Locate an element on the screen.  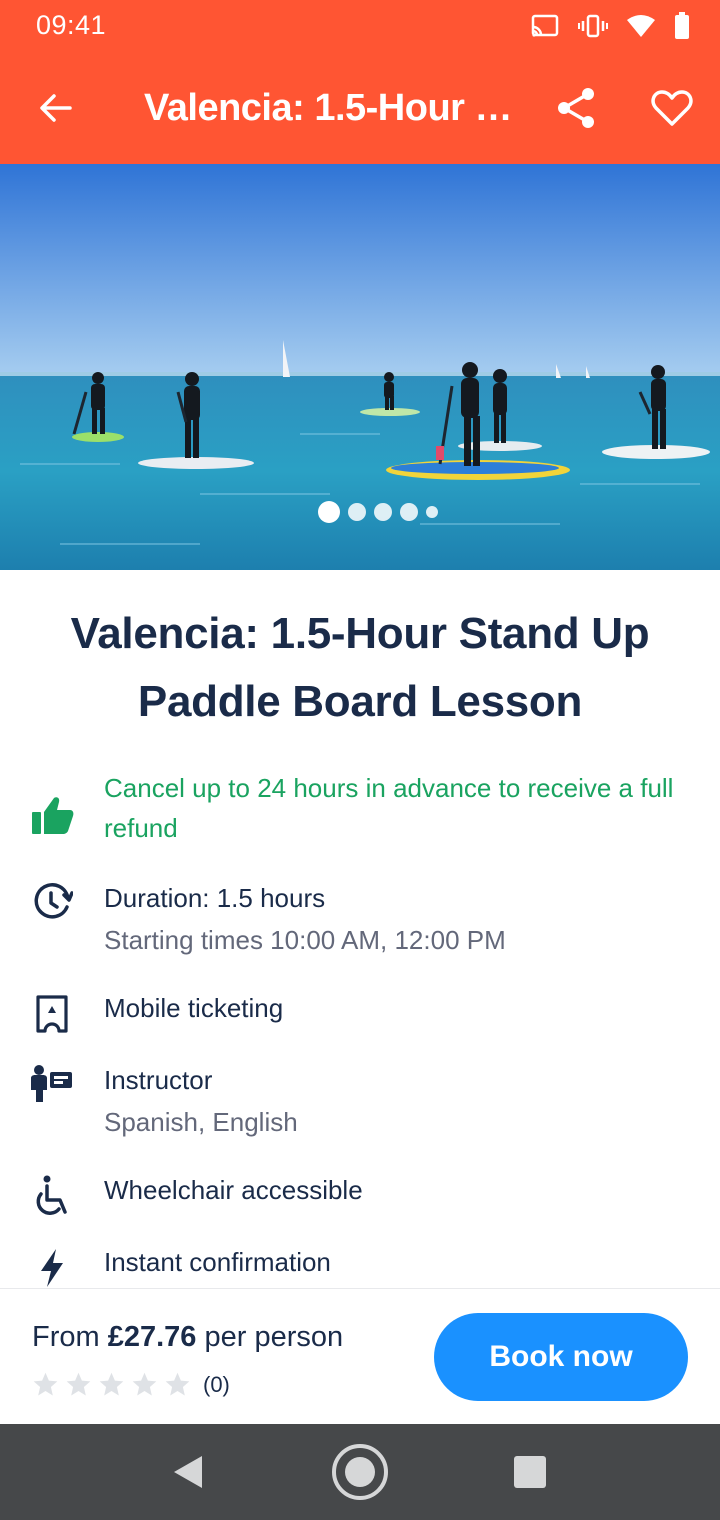
back-button is located at coordinates (56, 108).